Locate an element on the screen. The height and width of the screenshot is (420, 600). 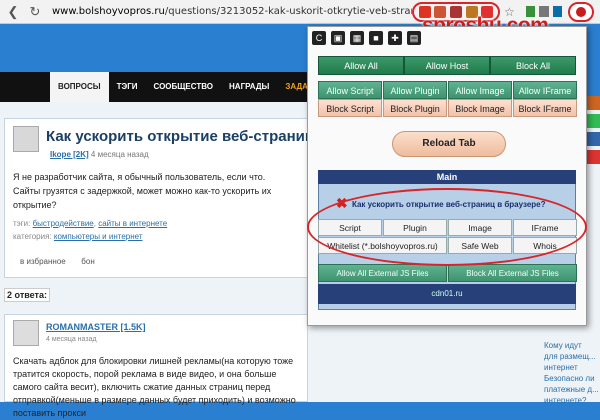
answer-author: ROMANMASTER [1.5K] is located at coordinates (116, 328).